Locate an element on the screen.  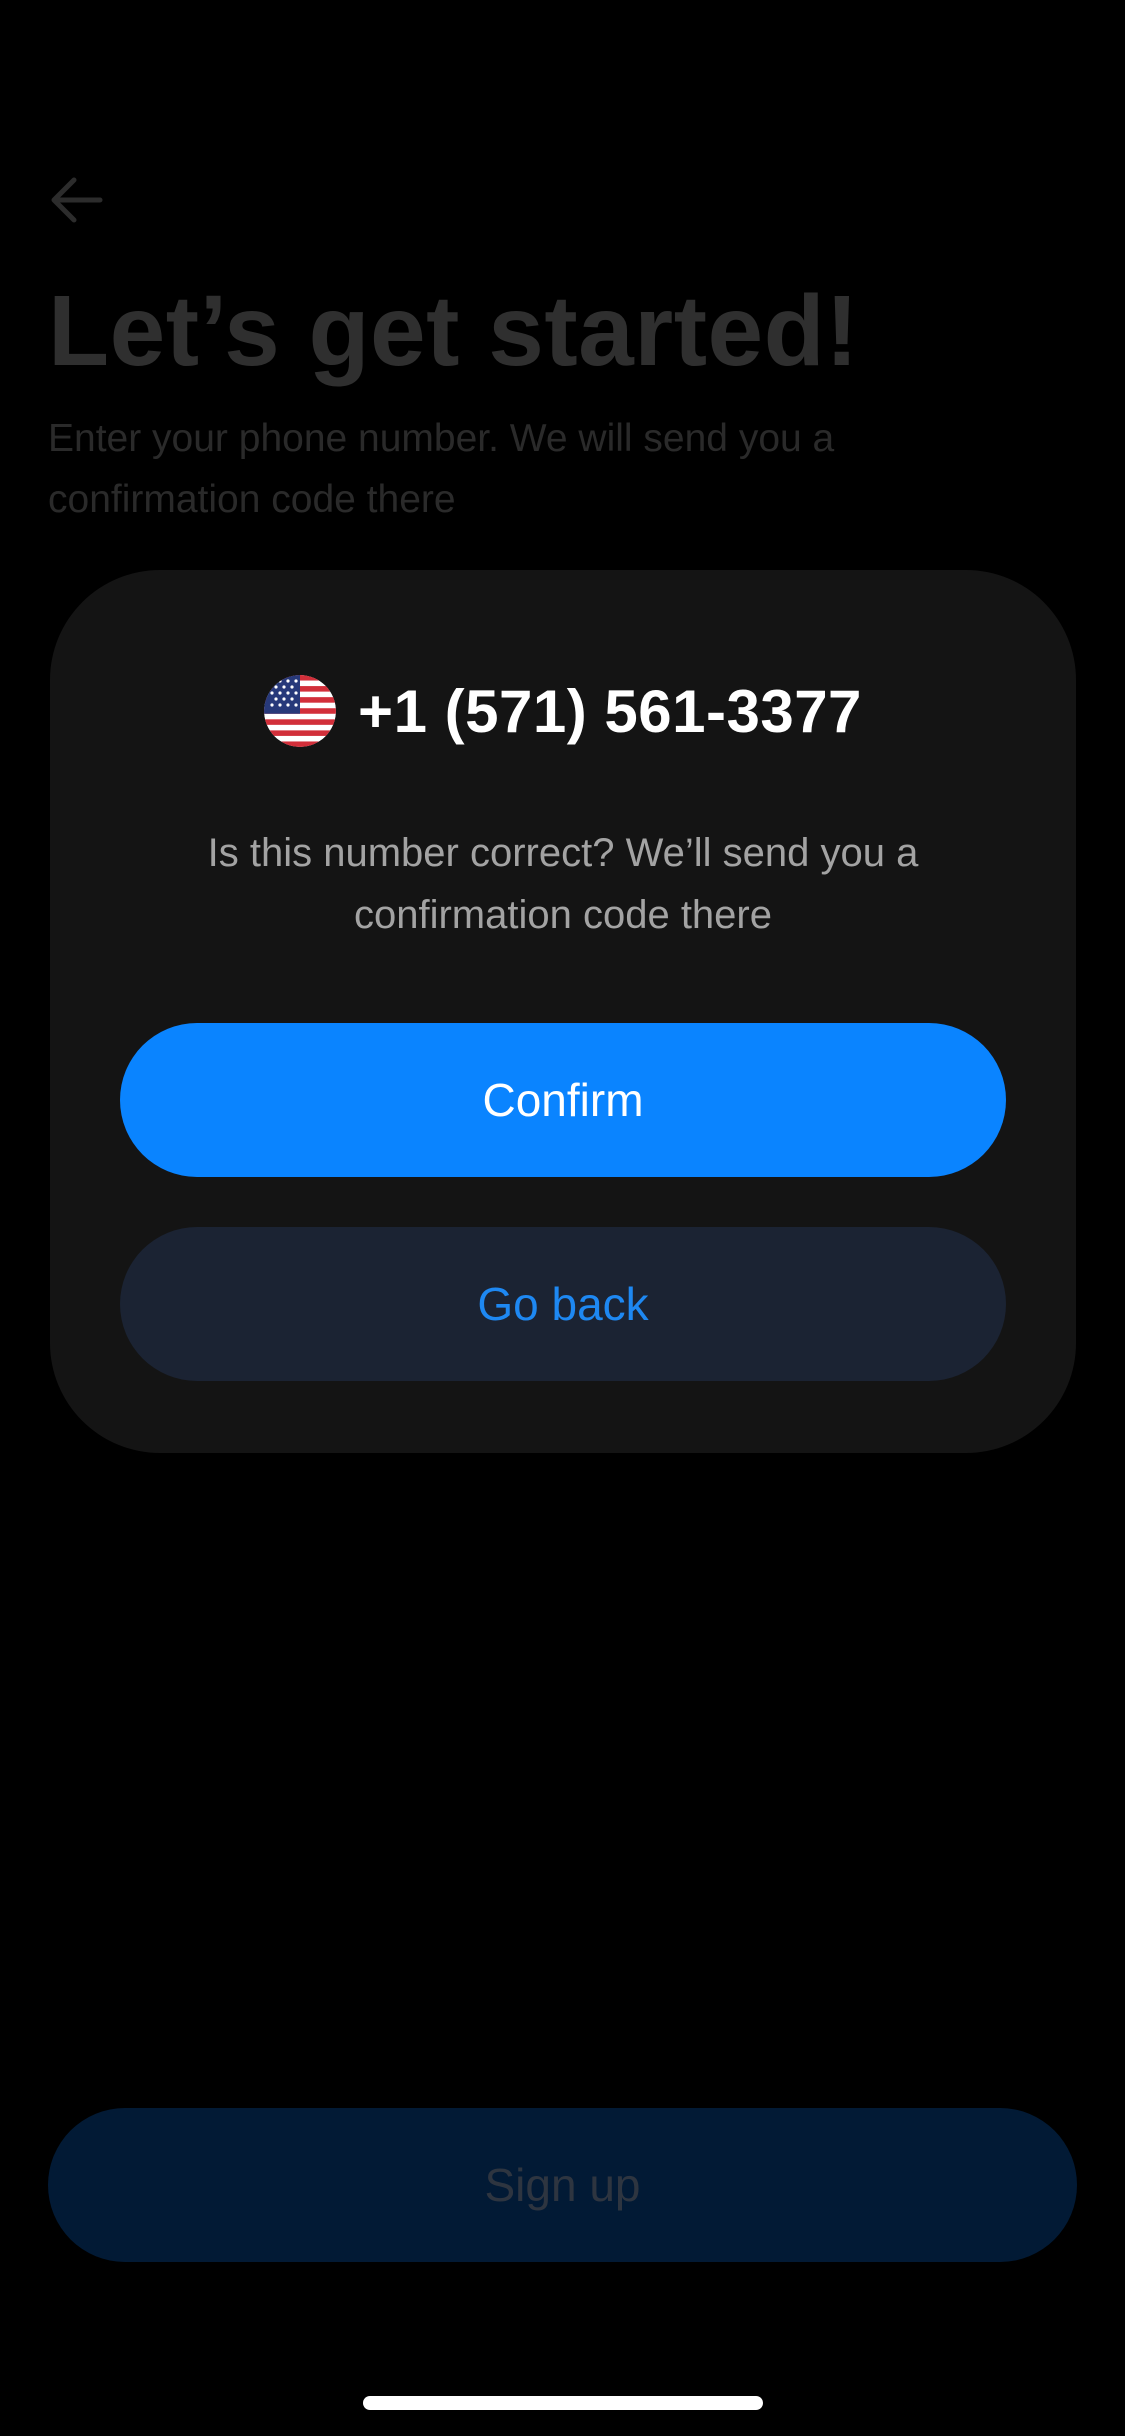
page-title: Let’s get started! is located at coordinates (454, 331).